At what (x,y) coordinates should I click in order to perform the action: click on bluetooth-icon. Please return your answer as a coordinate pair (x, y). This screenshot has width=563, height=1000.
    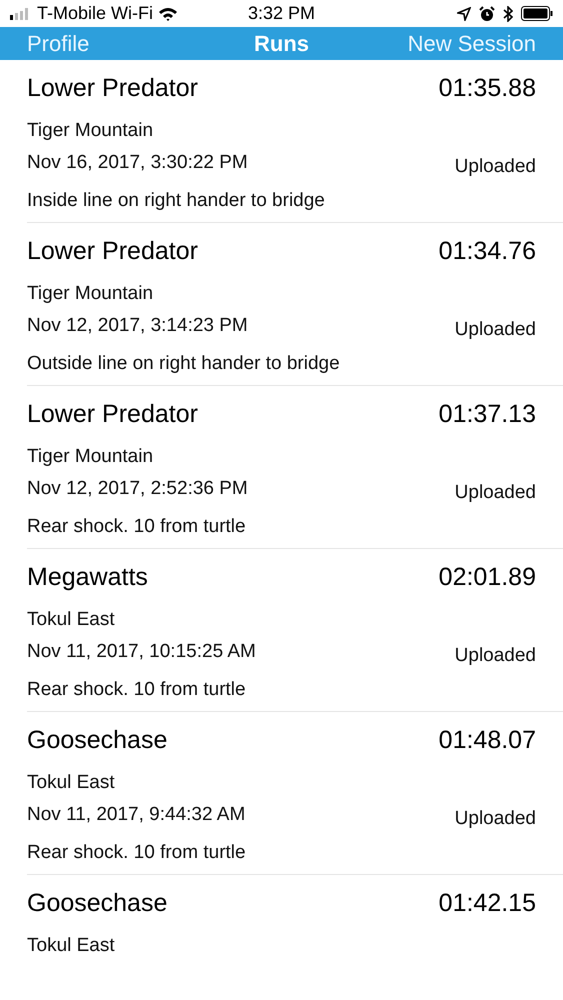
    Looking at the image, I should click on (508, 14).